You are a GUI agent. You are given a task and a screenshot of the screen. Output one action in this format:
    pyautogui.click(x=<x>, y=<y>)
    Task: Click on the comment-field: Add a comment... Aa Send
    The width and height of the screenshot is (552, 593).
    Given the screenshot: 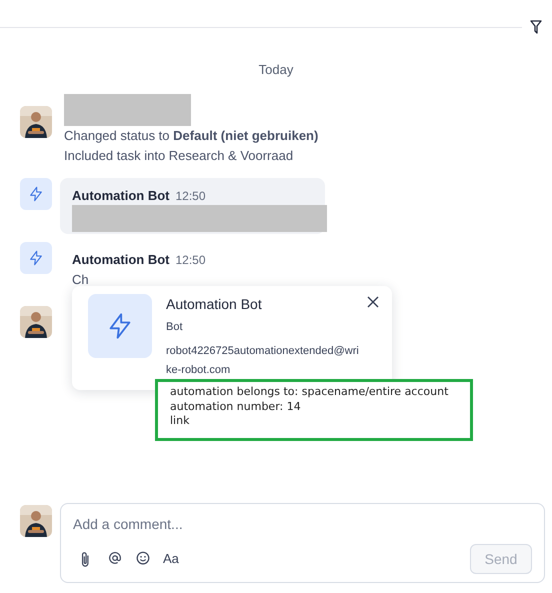 What is the action you would take?
    pyautogui.click(x=302, y=543)
    